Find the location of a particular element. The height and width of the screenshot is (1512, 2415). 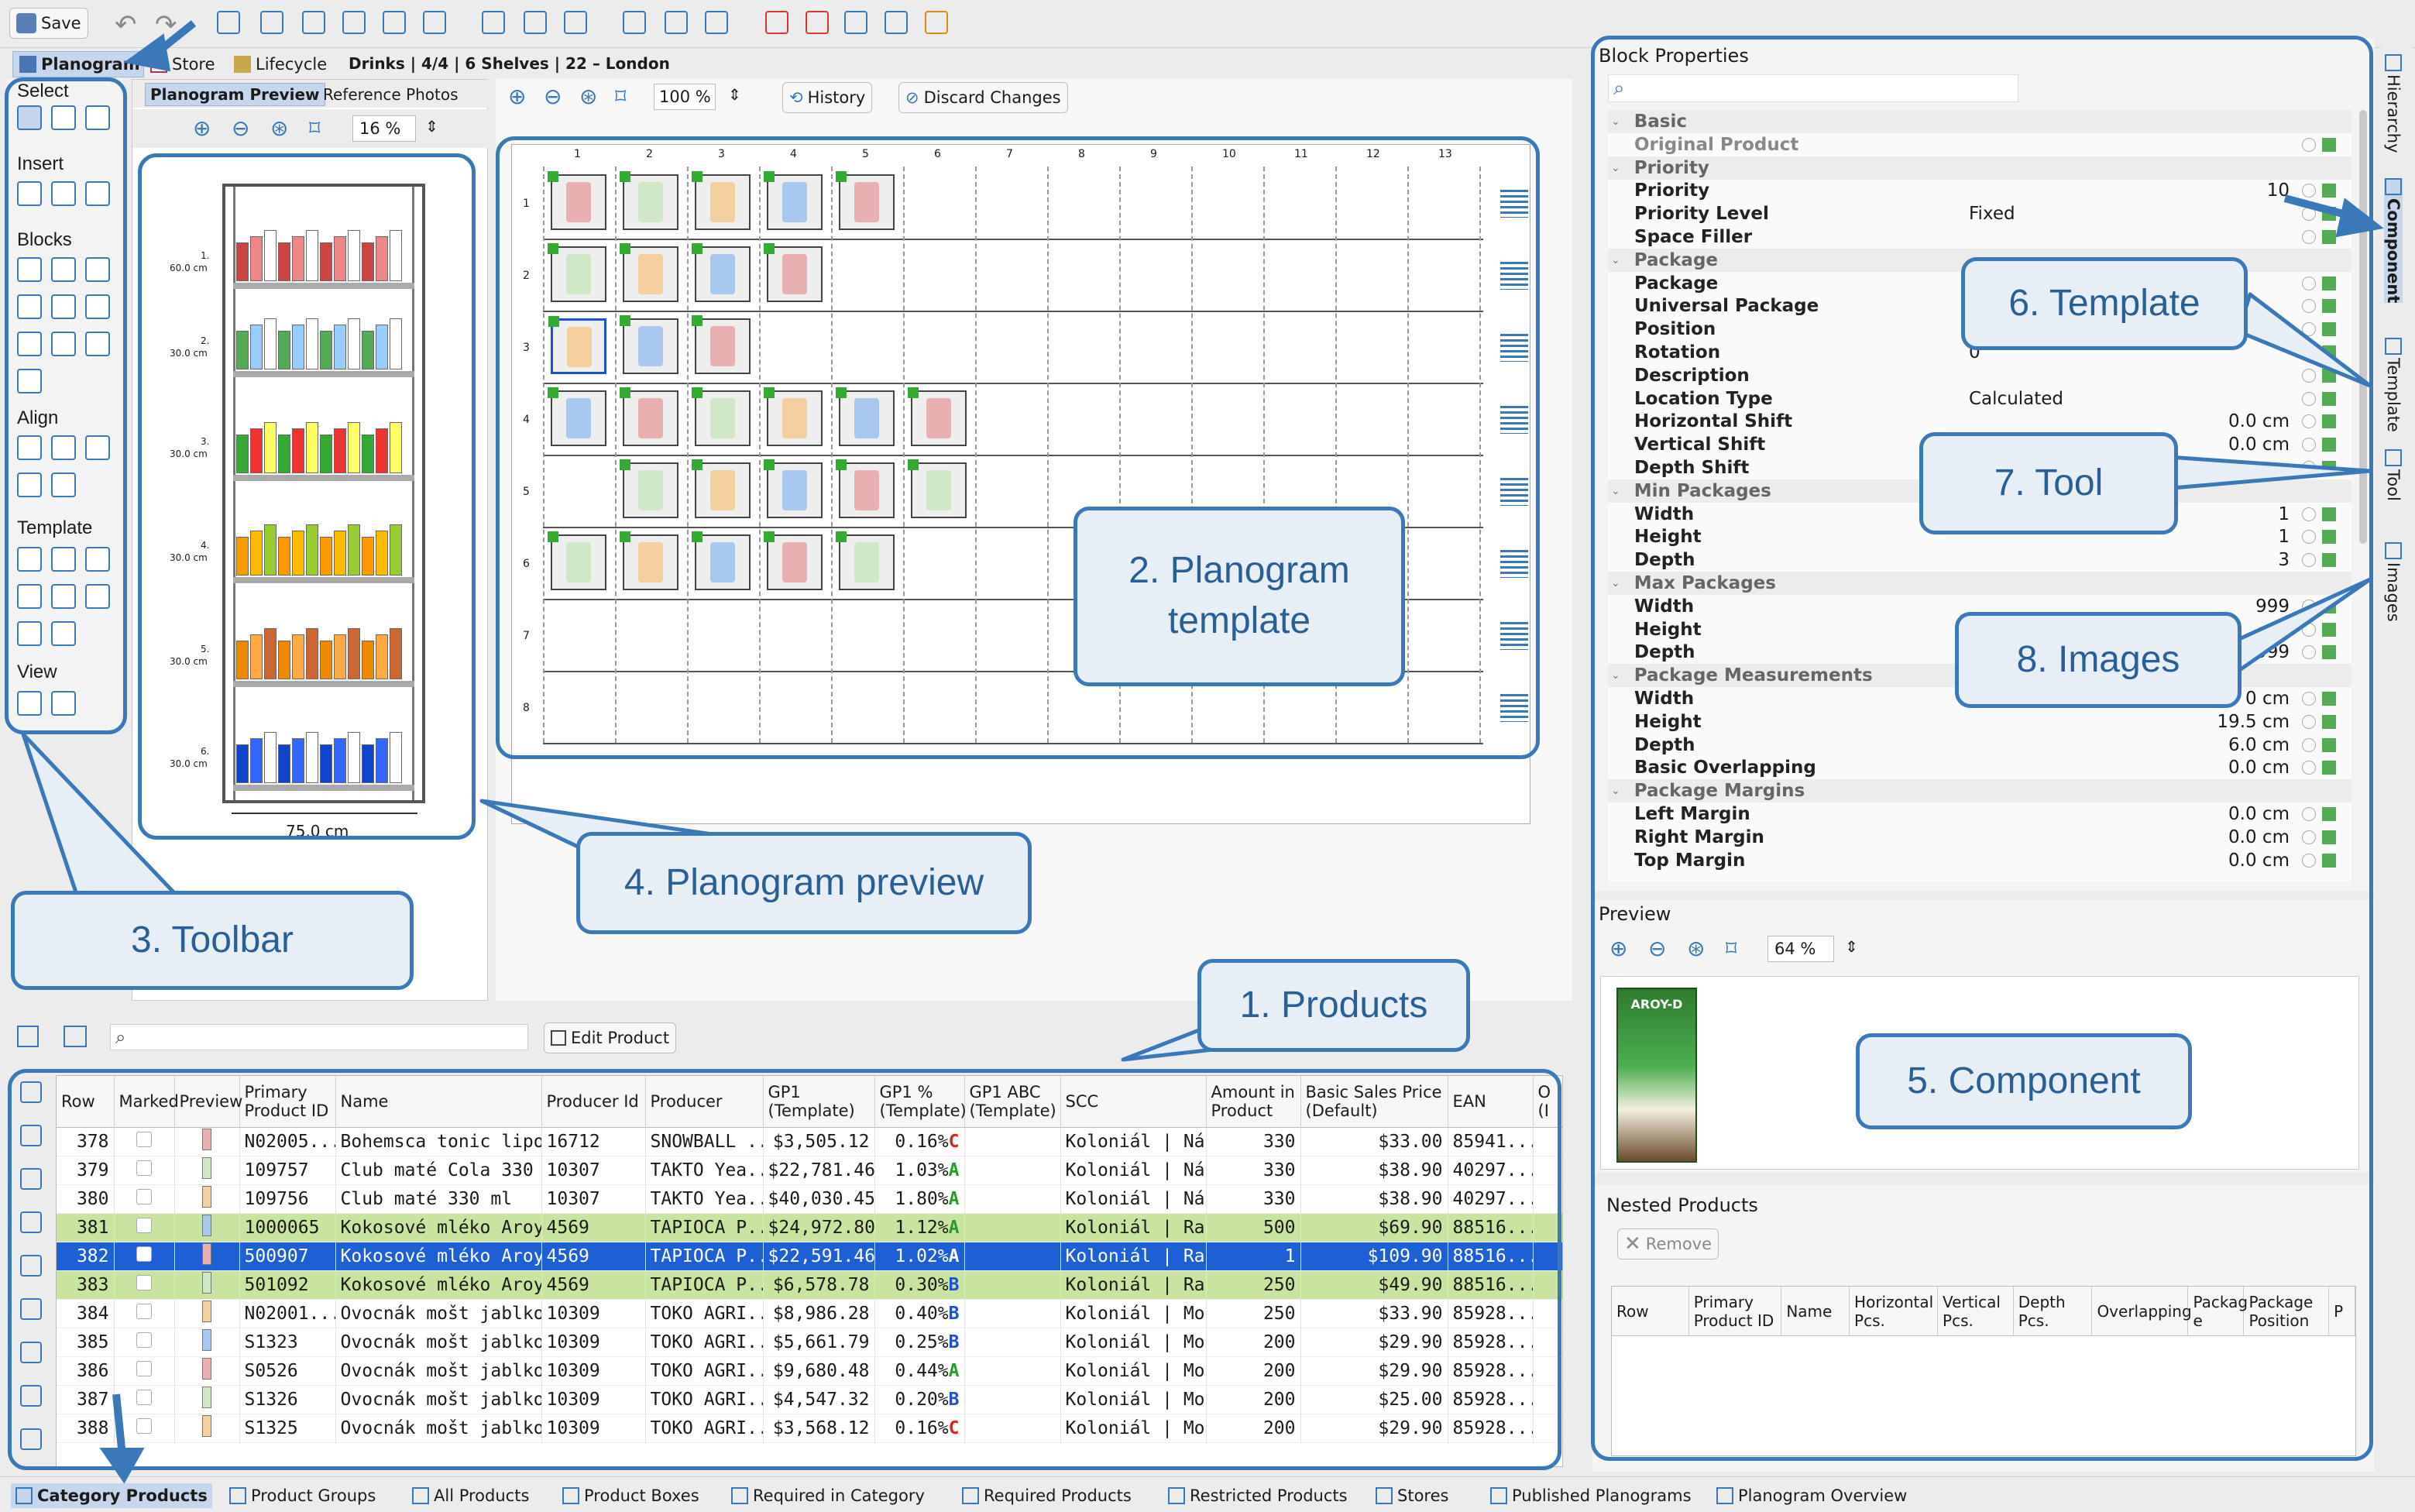

pointer-template6 is located at coordinates (2304, 340).